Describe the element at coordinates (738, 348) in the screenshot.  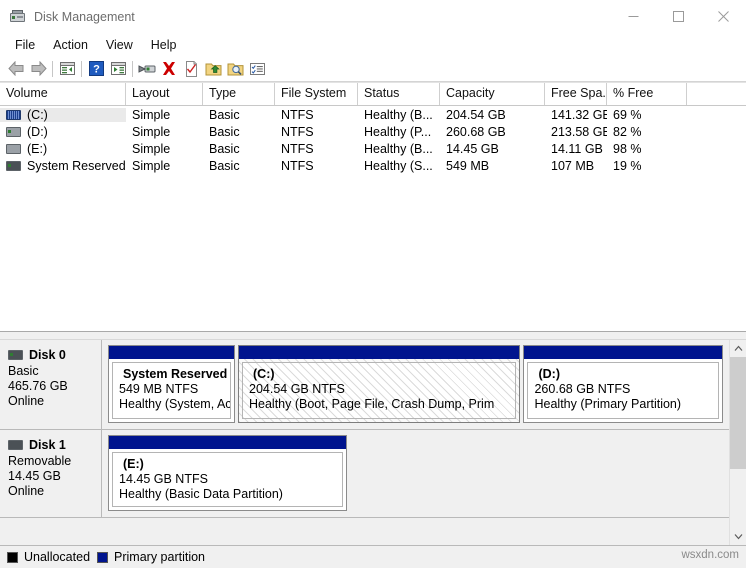
I see `chevron-up-icon` at that location.